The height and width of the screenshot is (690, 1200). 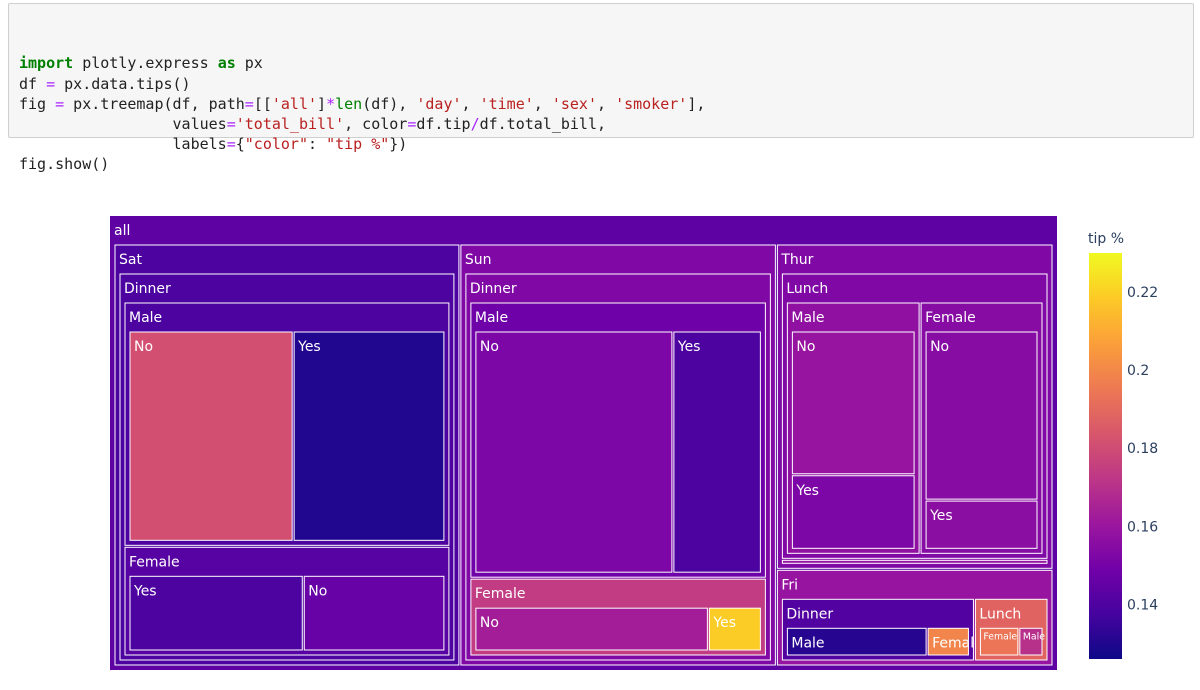 I want to click on colorbar-ticks: 0.14 0.16 0.18 0.2 0.22, so click(x=1142, y=449).